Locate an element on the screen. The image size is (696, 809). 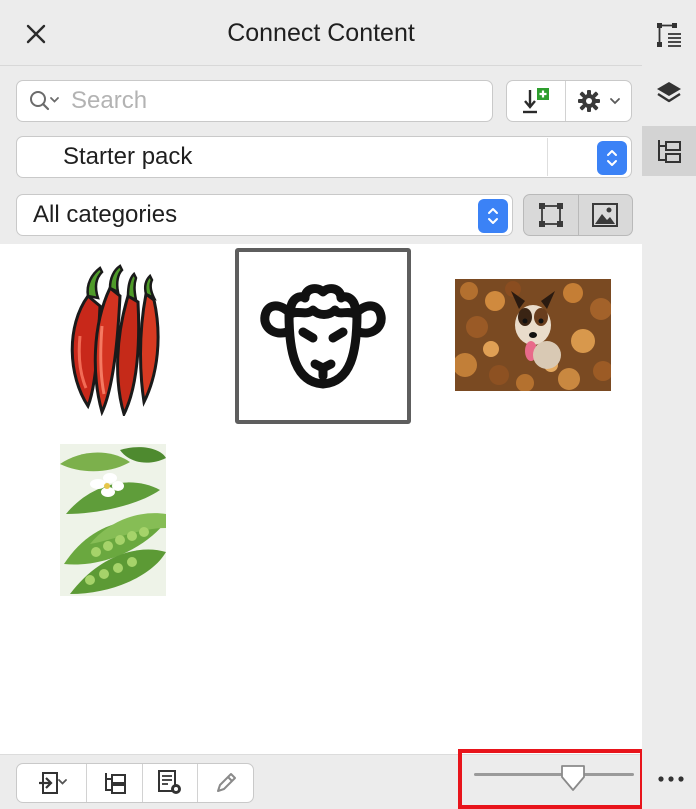
settings-dropdown-button is located at coordinates (598, 101).